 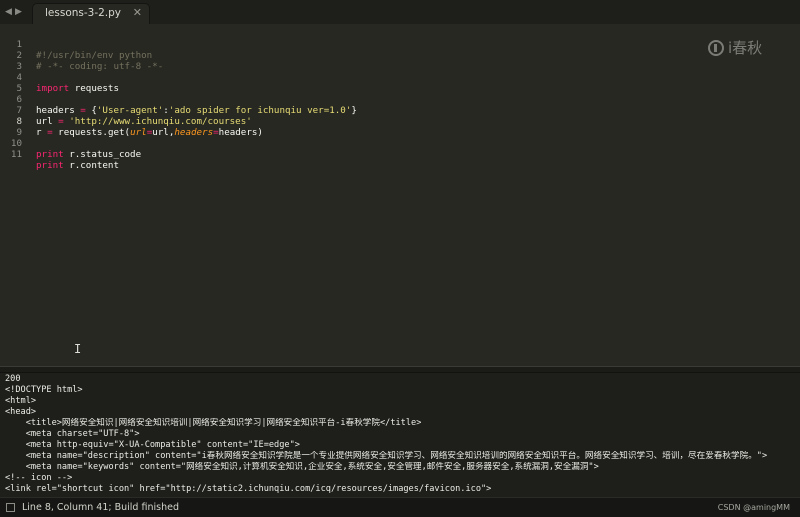 What do you see at coordinates (78, 349) in the screenshot?
I see `text-cursor-icon: I` at bounding box center [78, 349].